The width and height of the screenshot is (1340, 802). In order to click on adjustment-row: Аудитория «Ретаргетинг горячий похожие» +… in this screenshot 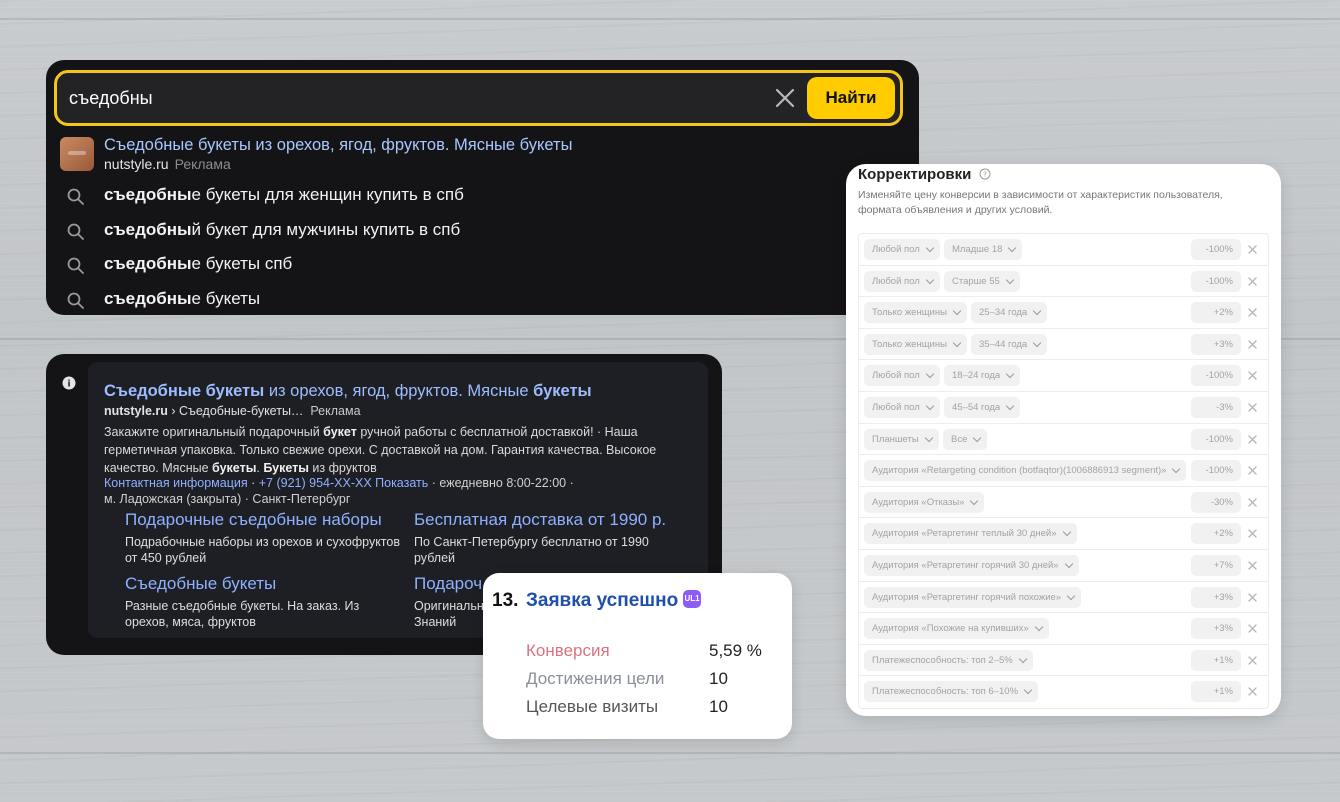, I will do `click(1063, 598)`.